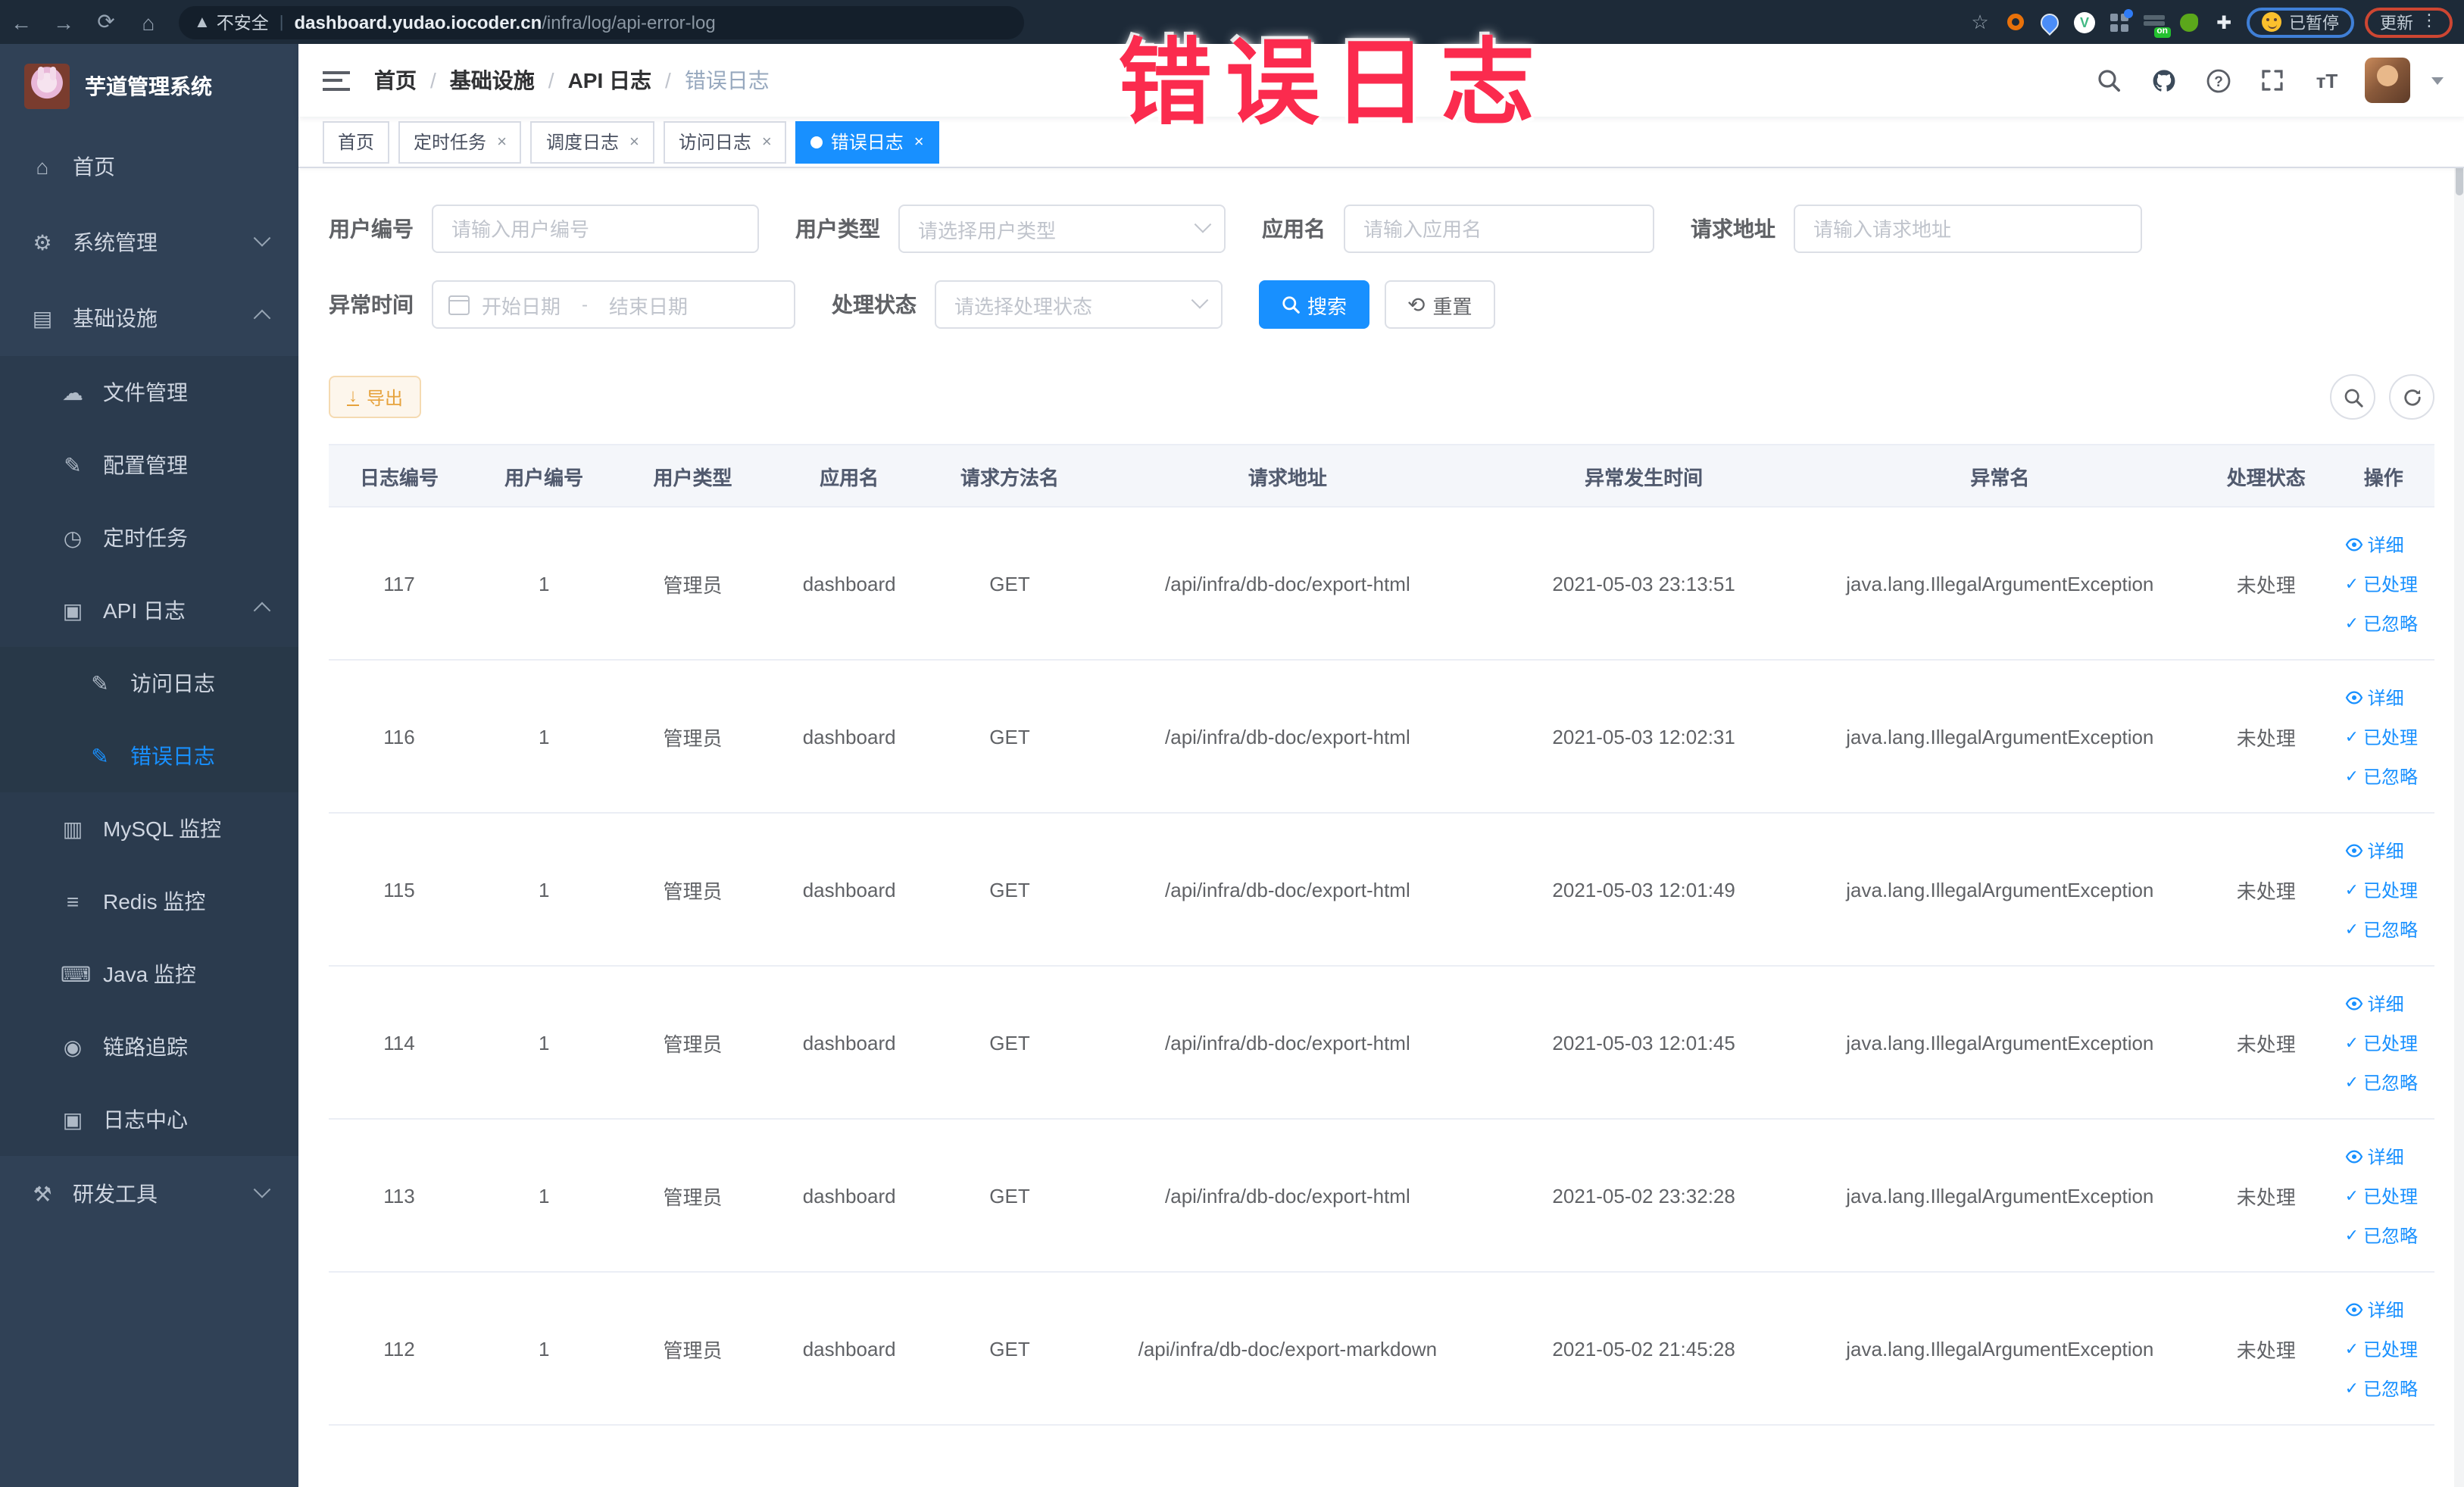 The width and height of the screenshot is (2464, 1487). I want to click on sidebar-item: ✎ 访问日志, so click(149, 683).